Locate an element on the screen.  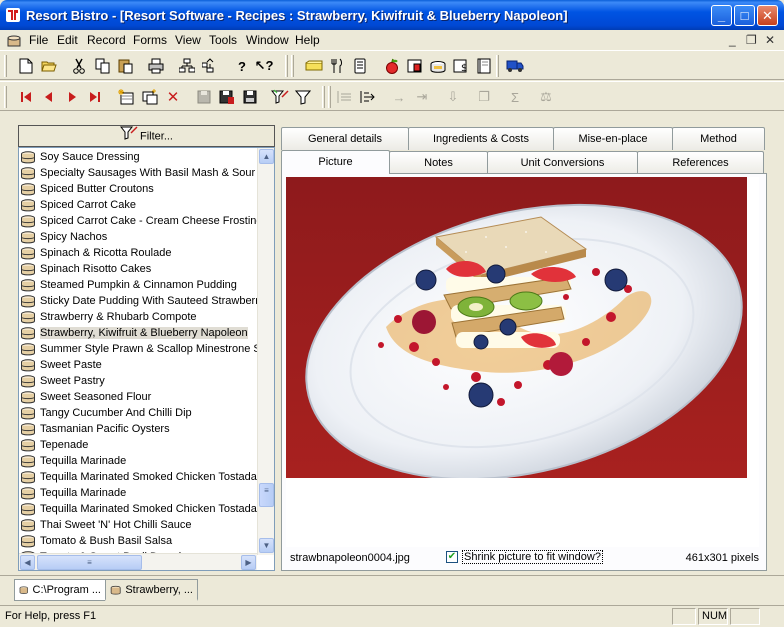
truck-icon is located at coordinates (515, 66).